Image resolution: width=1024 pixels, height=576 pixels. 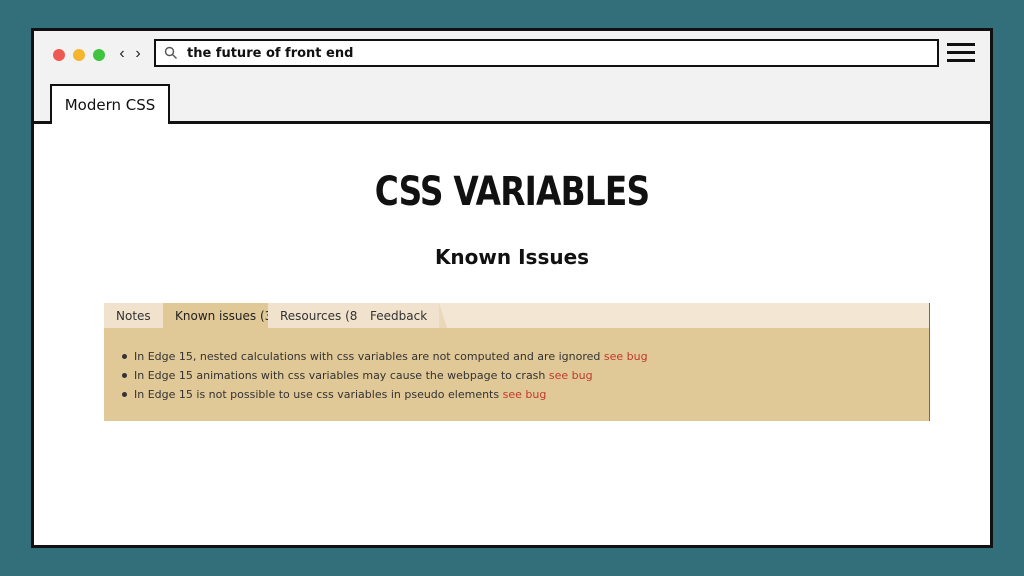 I want to click on tab-modern-css: Modern CSS, so click(x=110, y=104).